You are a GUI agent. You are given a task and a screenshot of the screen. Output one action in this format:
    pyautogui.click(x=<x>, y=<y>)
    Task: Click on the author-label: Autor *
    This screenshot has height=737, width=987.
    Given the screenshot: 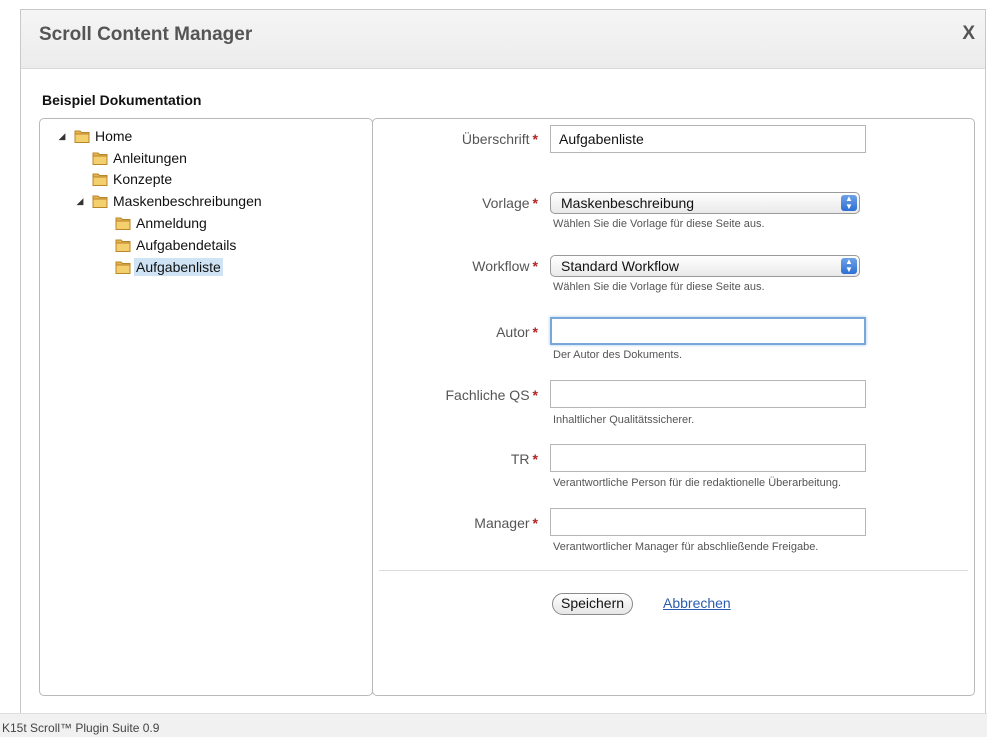 What is the action you would take?
    pyautogui.click(x=517, y=332)
    